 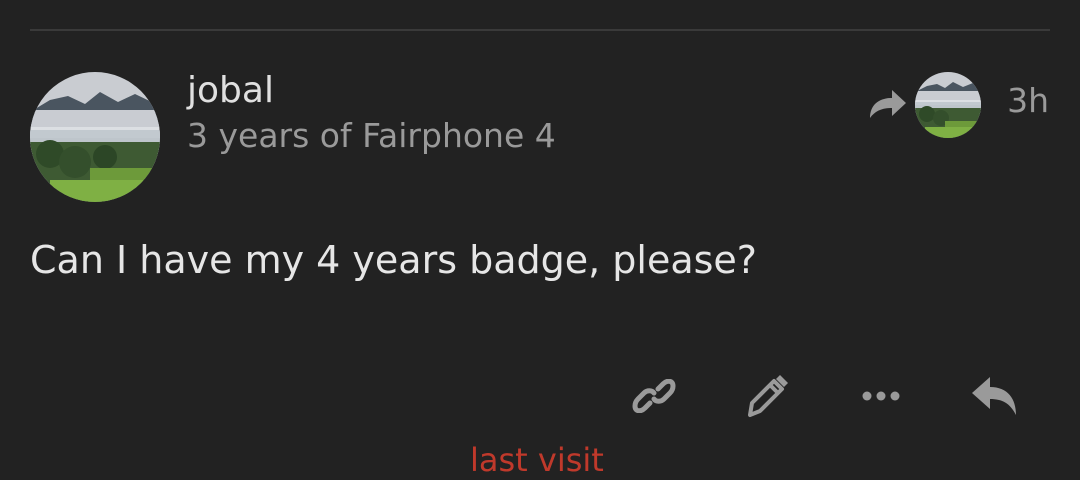 I want to click on user-avatar, so click(x=95, y=137).